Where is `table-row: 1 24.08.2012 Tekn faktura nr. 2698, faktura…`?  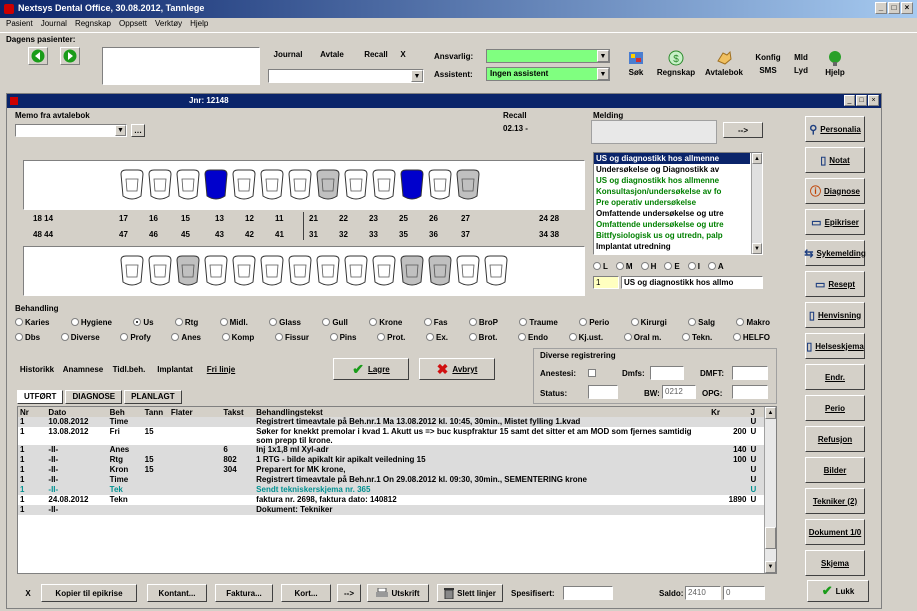 table-row: 1 24.08.2012 Tekn faktura nr. 2698, faktura… is located at coordinates (392, 500).